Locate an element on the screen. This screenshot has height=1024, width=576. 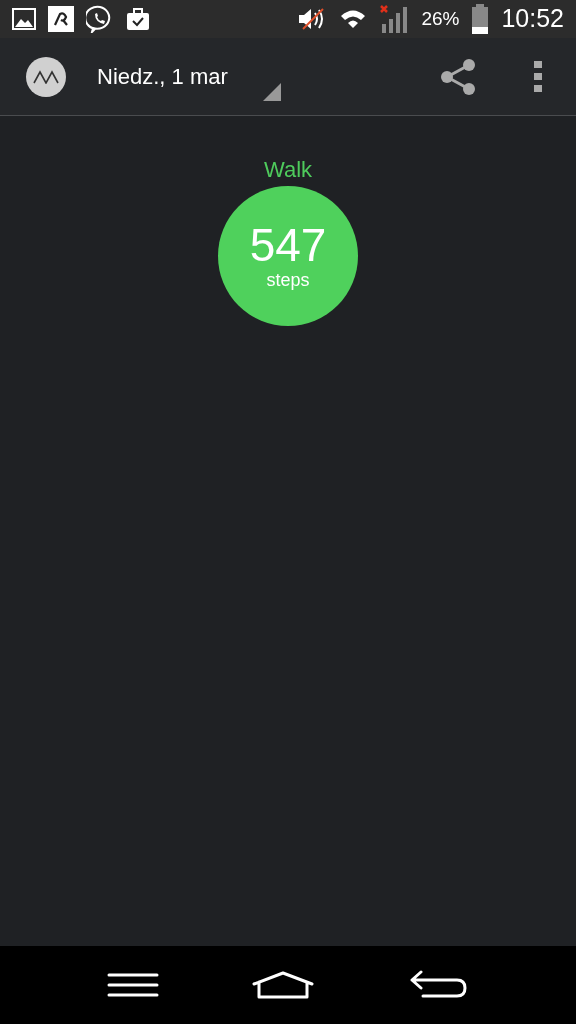
menu-icon is located at coordinates (132, 985).